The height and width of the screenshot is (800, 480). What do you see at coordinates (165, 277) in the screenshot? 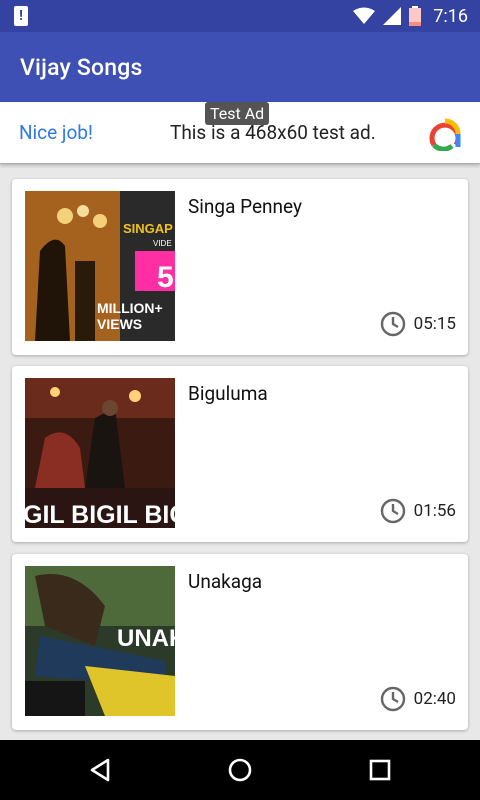
I see `thumb-number: 5` at bounding box center [165, 277].